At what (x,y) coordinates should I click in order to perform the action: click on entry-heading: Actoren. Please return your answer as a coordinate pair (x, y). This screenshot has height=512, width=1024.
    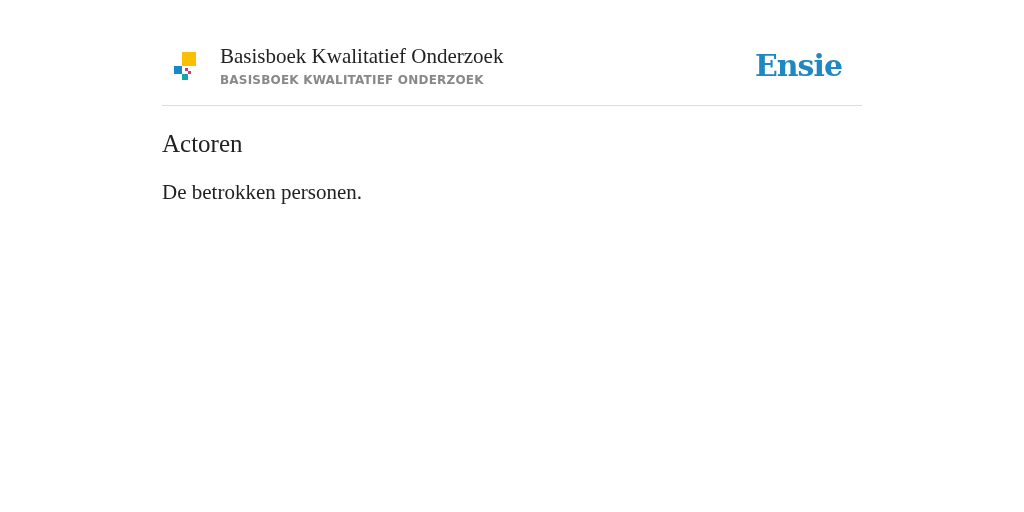
    Looking at the image, I should click on (202, 144).